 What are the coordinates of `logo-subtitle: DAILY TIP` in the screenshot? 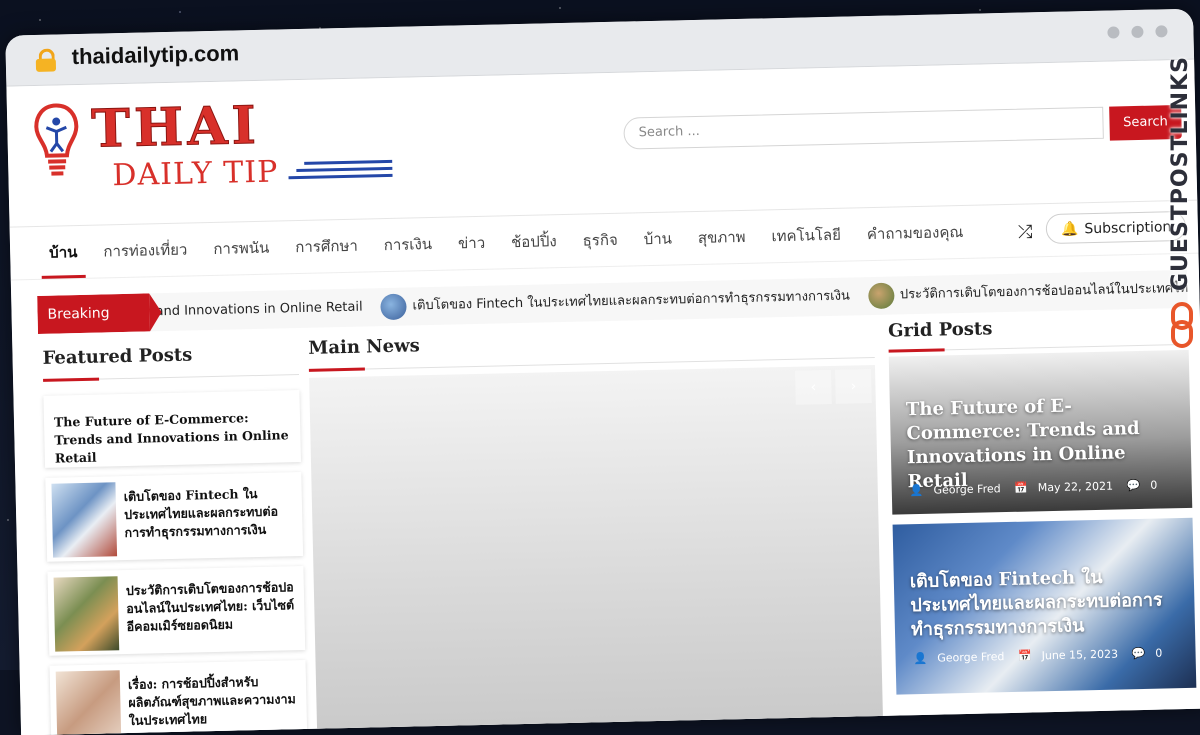 It's located at (195, 173).